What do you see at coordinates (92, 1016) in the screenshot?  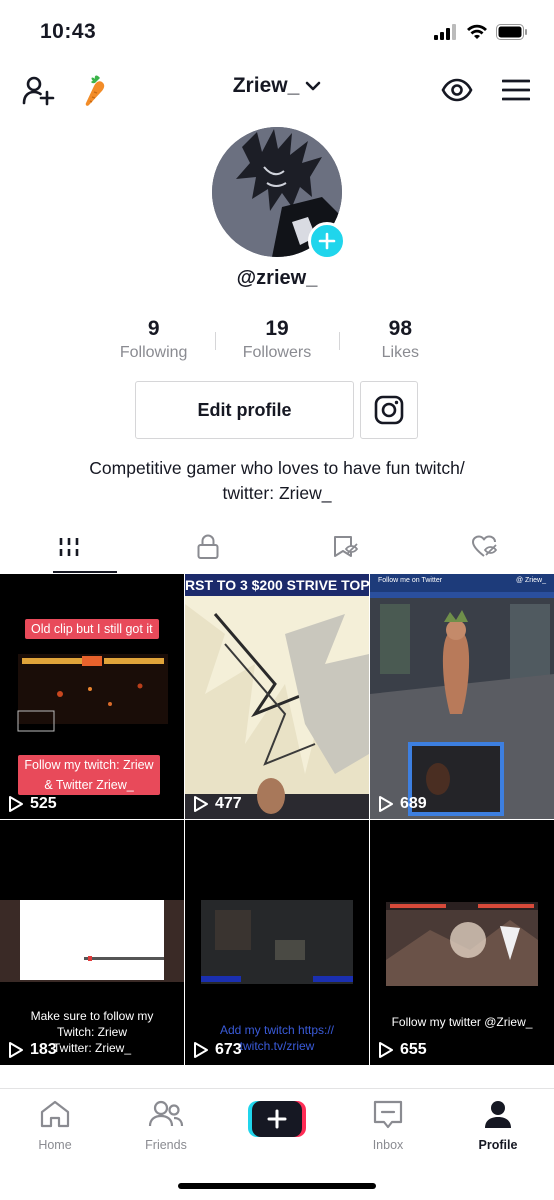 I see `caption-line: Make sure to follow my` at bounding box center [92, 1016].